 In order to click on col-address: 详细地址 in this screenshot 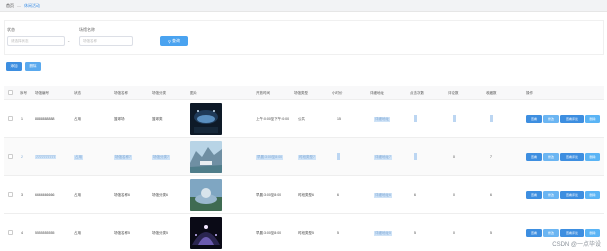, I will do `click(377, 93)`.